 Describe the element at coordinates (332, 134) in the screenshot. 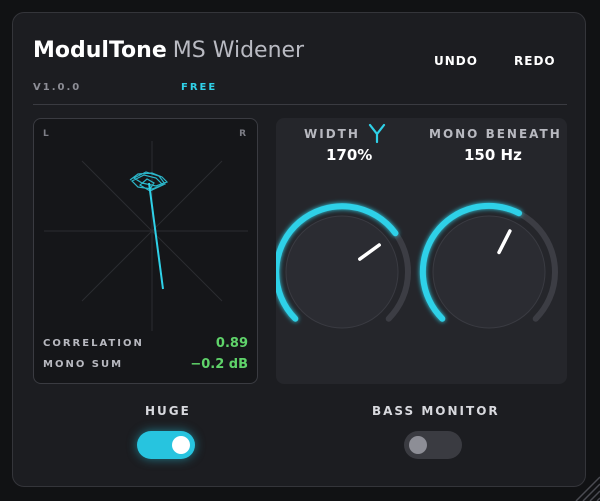

I see `width-label: WIDTH` at that location.